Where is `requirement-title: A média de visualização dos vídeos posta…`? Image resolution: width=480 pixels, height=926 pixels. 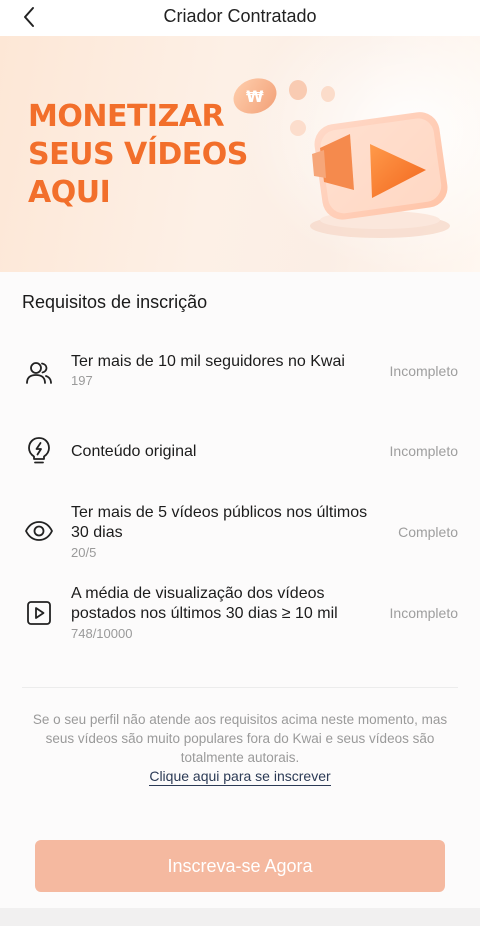 requirement-title: A média de visualização dos vídeos posta… is located at coordinates (204, 603).